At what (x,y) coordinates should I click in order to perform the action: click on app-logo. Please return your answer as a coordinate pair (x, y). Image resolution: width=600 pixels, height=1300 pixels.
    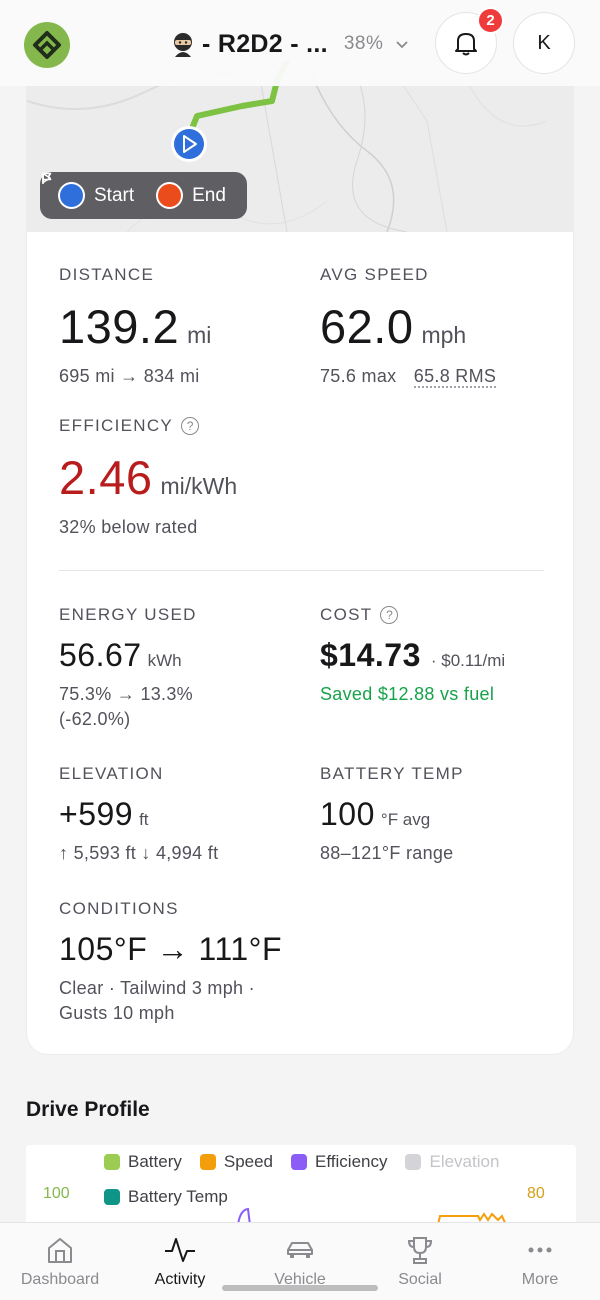
    Looking at the image, I should click on (47, 45).